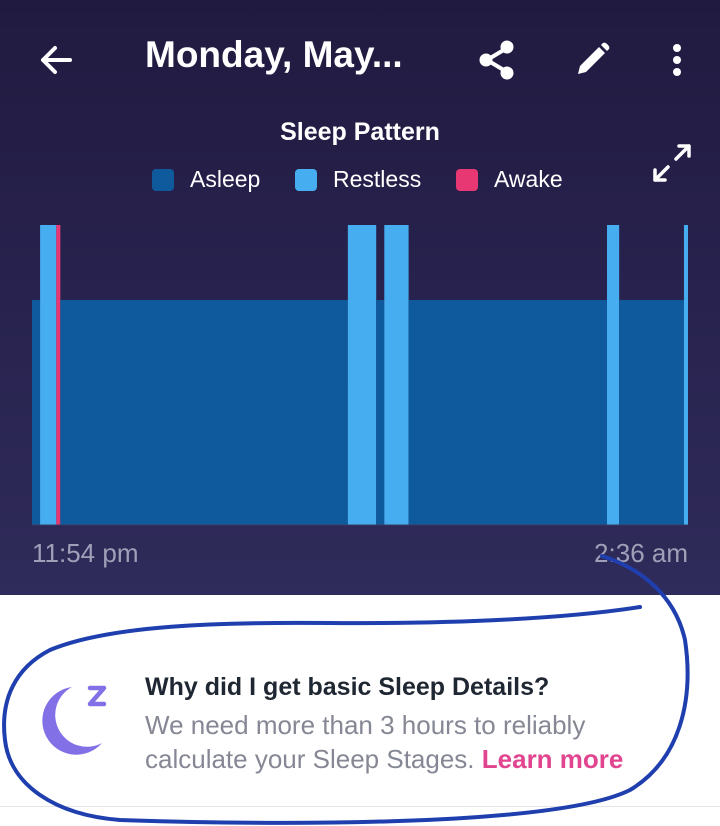 The width and height of the screenshot is (720, 826). I want to click on share-icon, so click(496, 60).